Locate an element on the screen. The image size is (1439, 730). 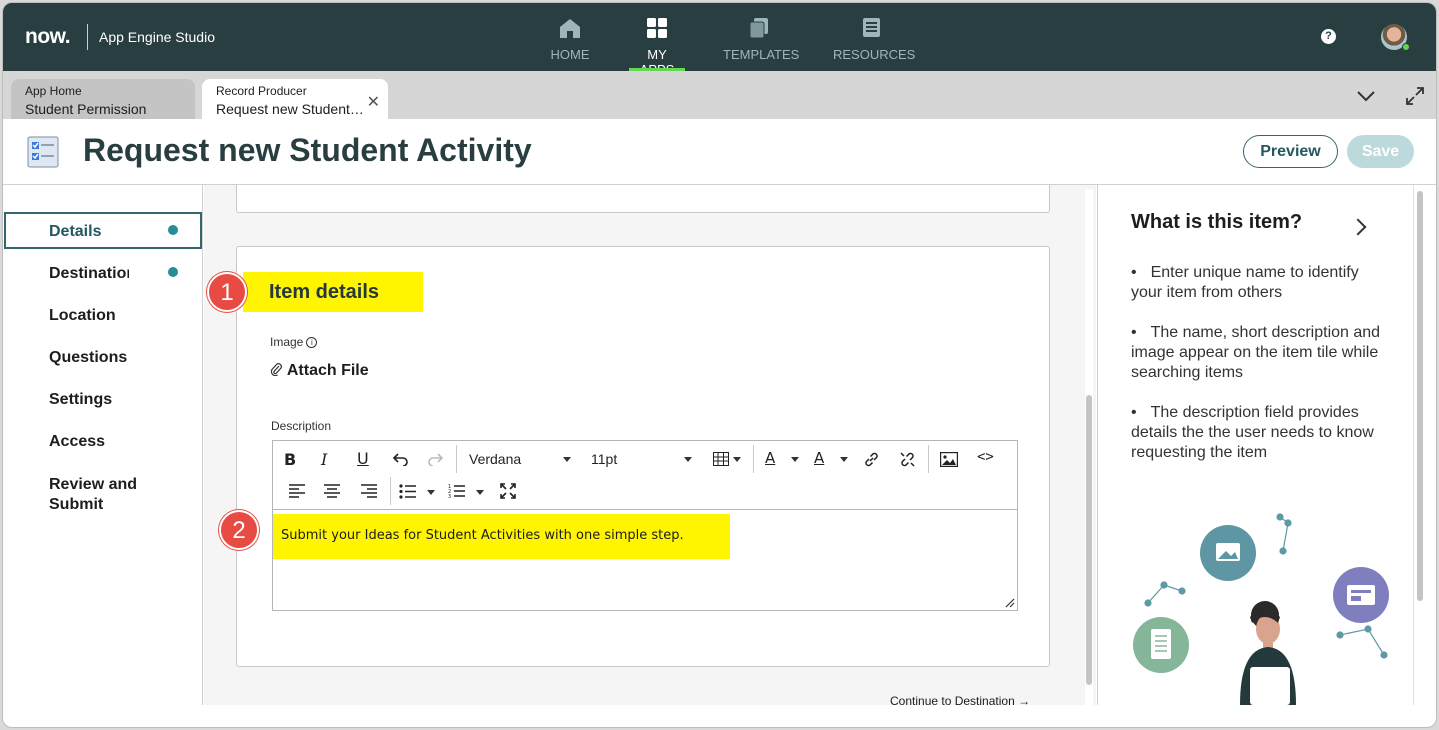
help-panel-scrollbar is located at coordinates (1419, 445).